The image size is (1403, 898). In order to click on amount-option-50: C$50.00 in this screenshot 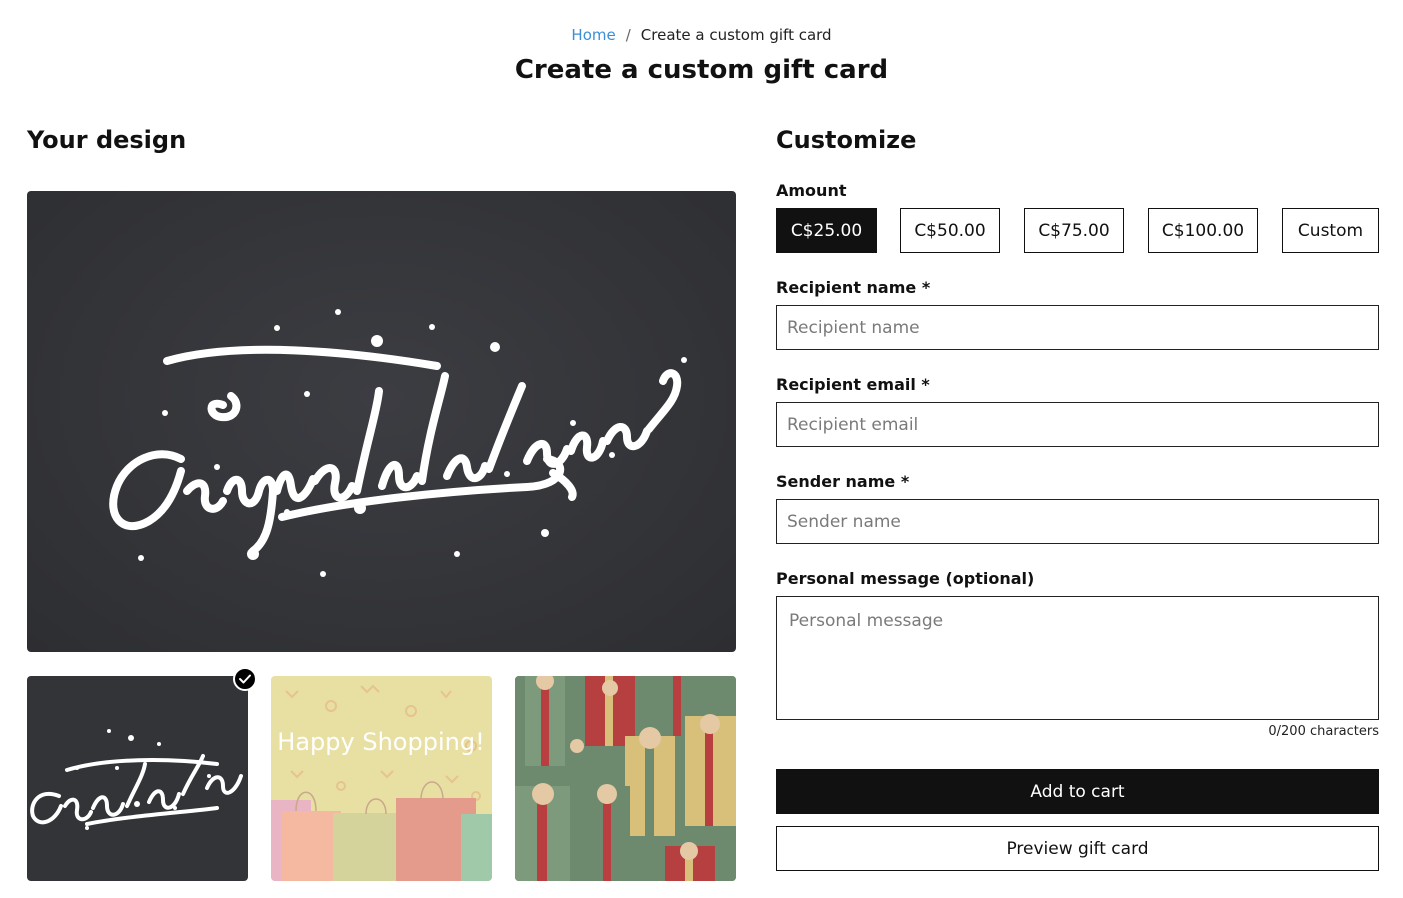, I will do `click(950, 230)`.